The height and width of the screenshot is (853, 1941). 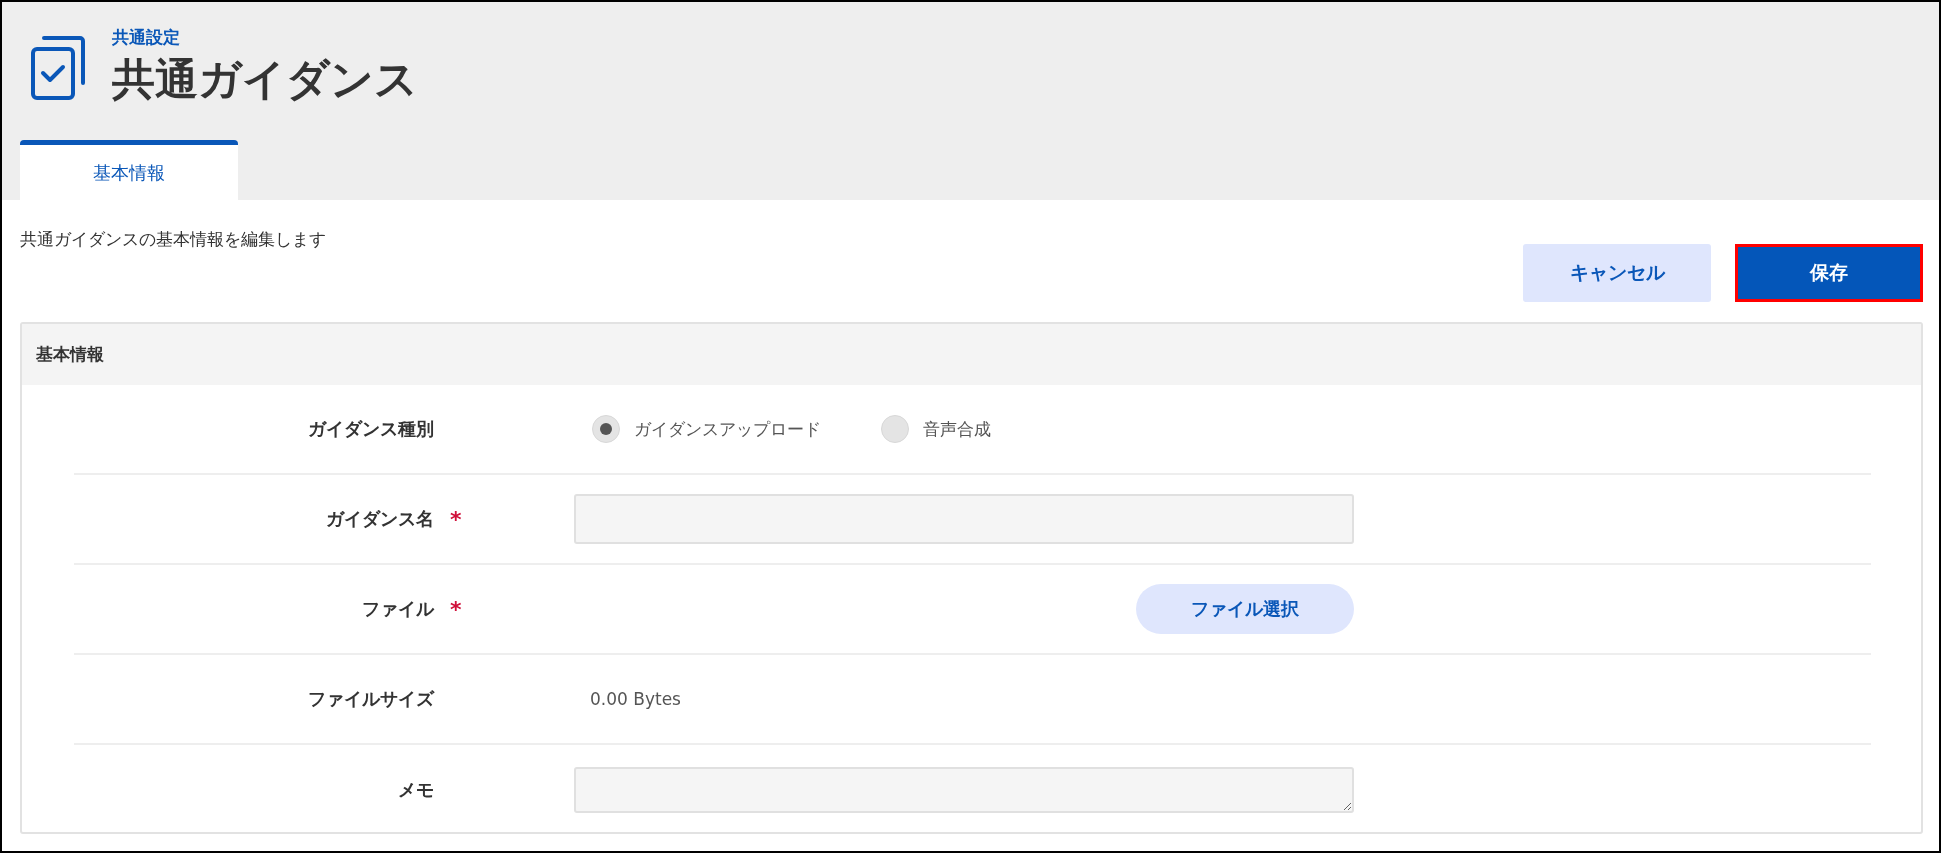 What do you see at coordinates (265, 79) in the screenshot?
I see `page-title: 共通ガイダンス` at bounding box center [265, 79].